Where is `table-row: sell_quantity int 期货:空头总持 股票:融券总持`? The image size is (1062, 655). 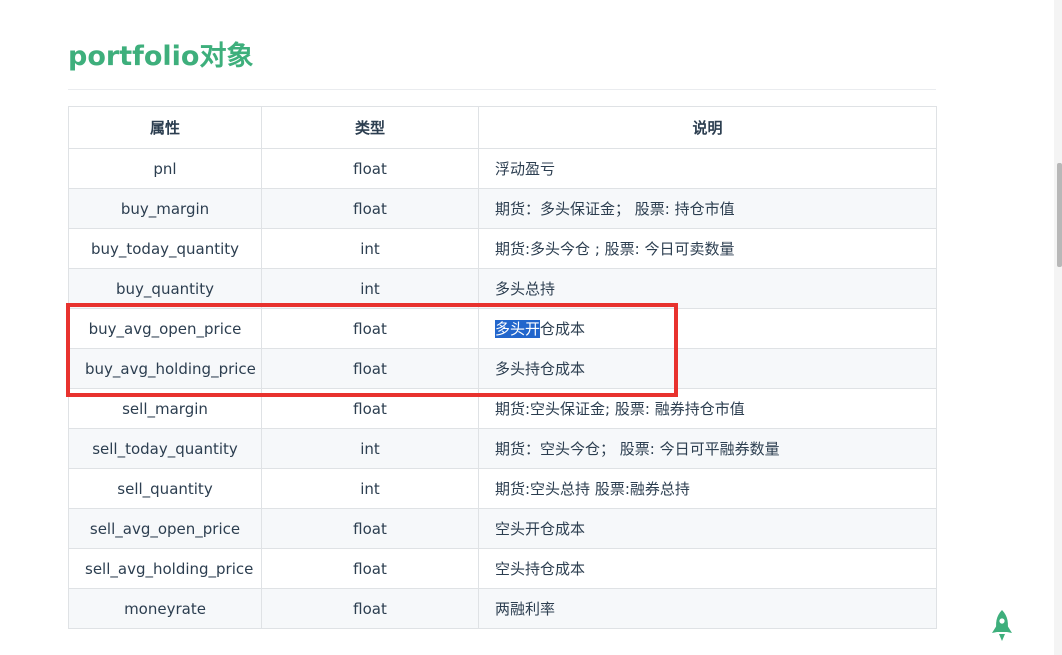 table-row: sell_quantity int 期货:空头总持 股票:融券总持 is located at coordinates (502, 488).